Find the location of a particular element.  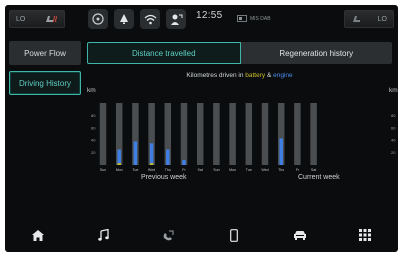

apps-icon is located at coordinates (365, 235).